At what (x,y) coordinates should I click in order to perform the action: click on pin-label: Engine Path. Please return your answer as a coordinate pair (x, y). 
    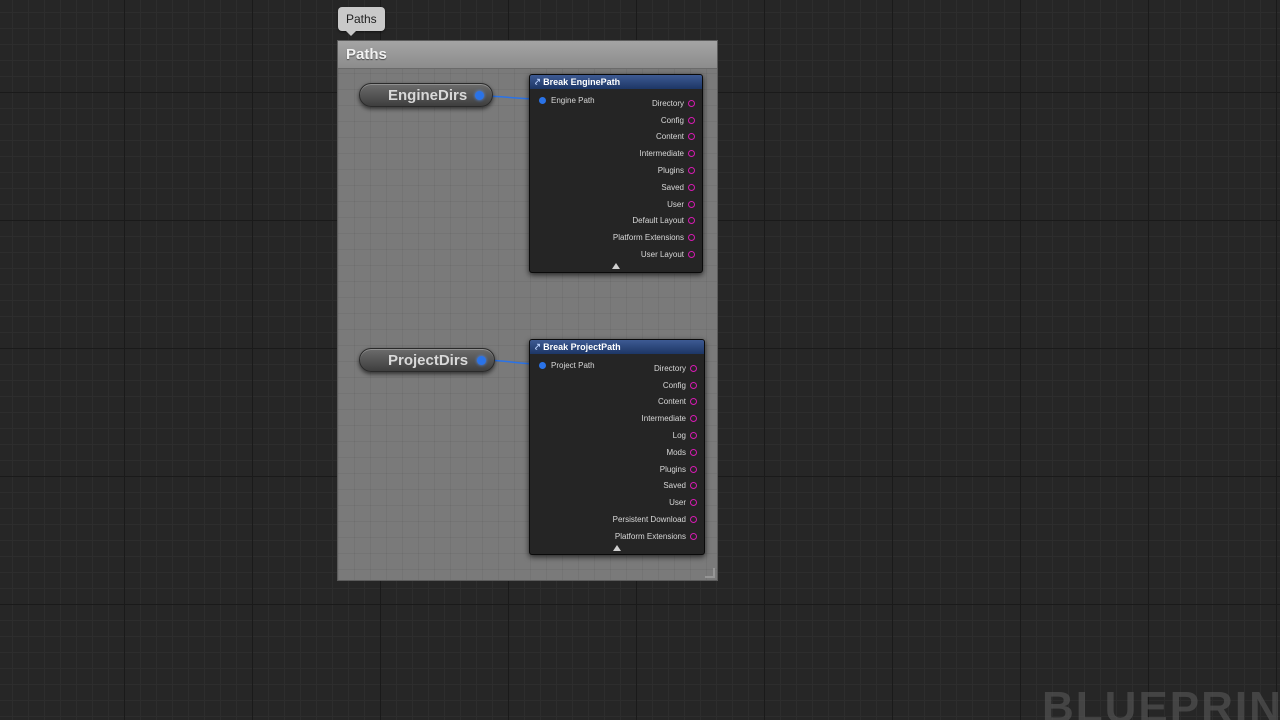
    Looking at the image, I should click on (573, 100).